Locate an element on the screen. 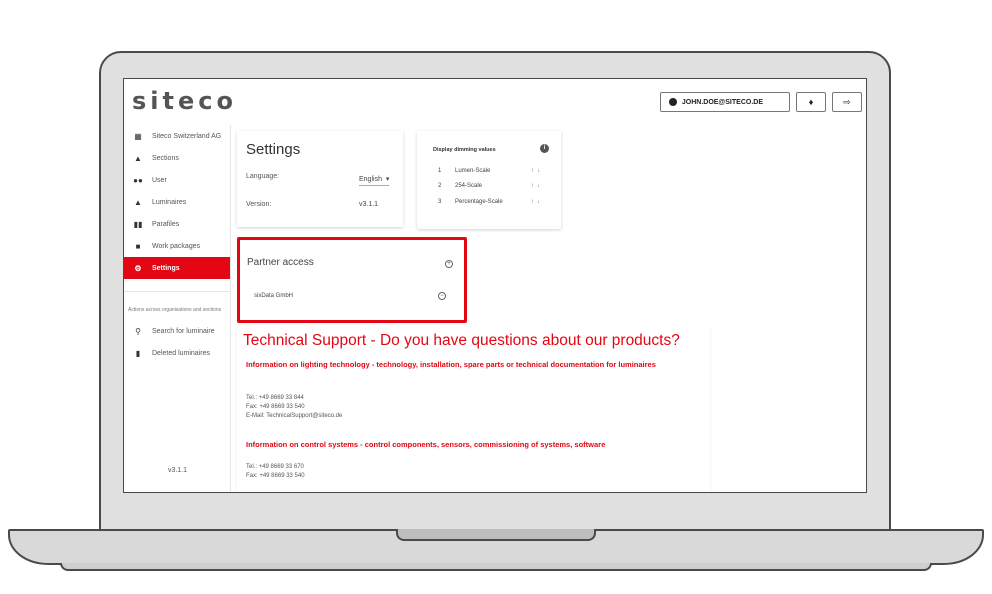 This screenshot has height=594, width=992. page-title: Settings is located at coordinates (273, 149).